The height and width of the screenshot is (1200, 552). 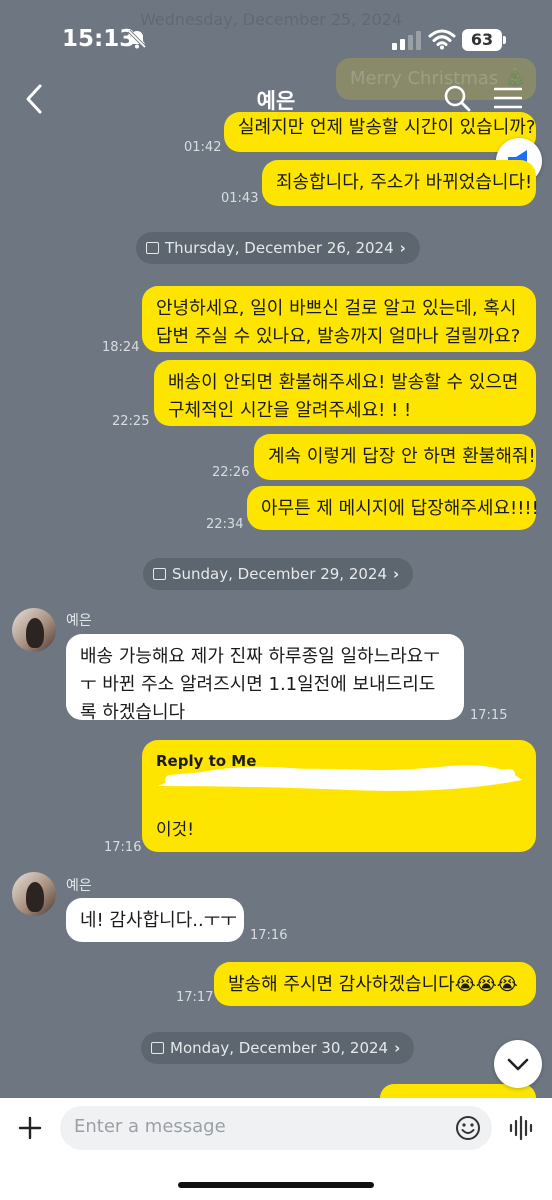 I want to click on message-text: 이것!, so click(x=175, y=830).